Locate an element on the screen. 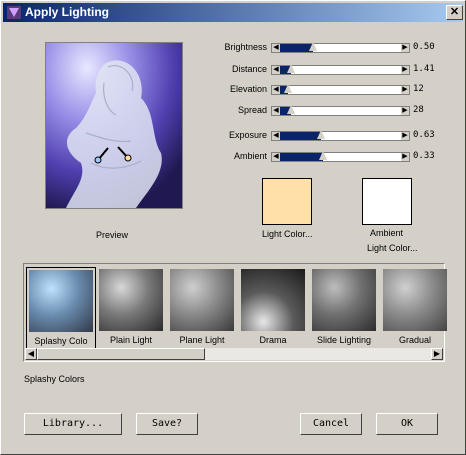 This screenshot has height=455, width=466. title-bar: Apply Lighting ✕ is located at coordinates (233, 12).